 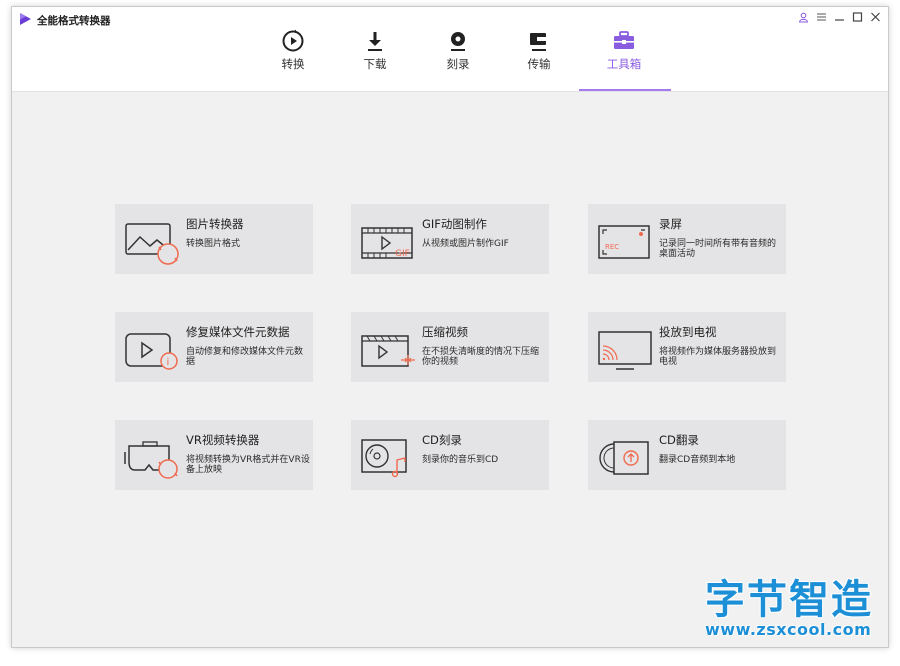 What do you see at coordinates (624, 64) in the screenshot?
I see `tab-toolbox-label: 工具箱` at bounding box center [624, 64].